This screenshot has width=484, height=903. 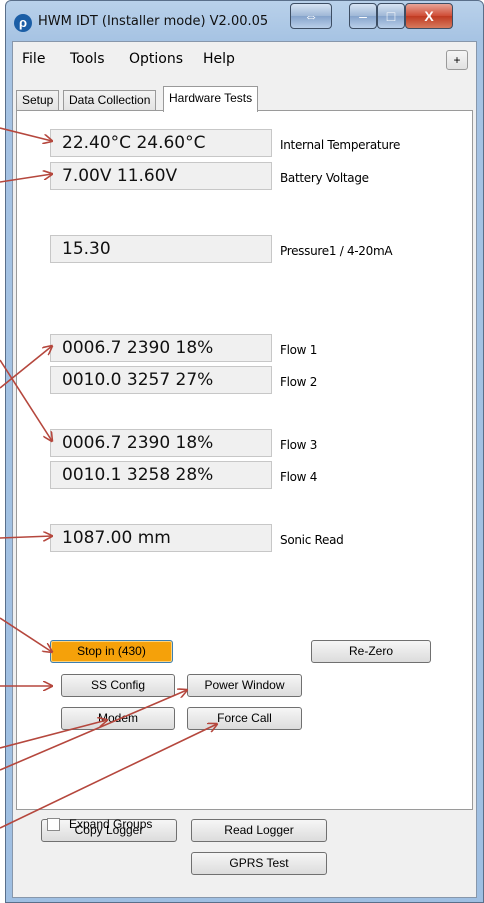 What do you see at coordinates (299, 382) in the screenshot?
I see `flow2-label: Flow 2` at bounding box center [299, 382].